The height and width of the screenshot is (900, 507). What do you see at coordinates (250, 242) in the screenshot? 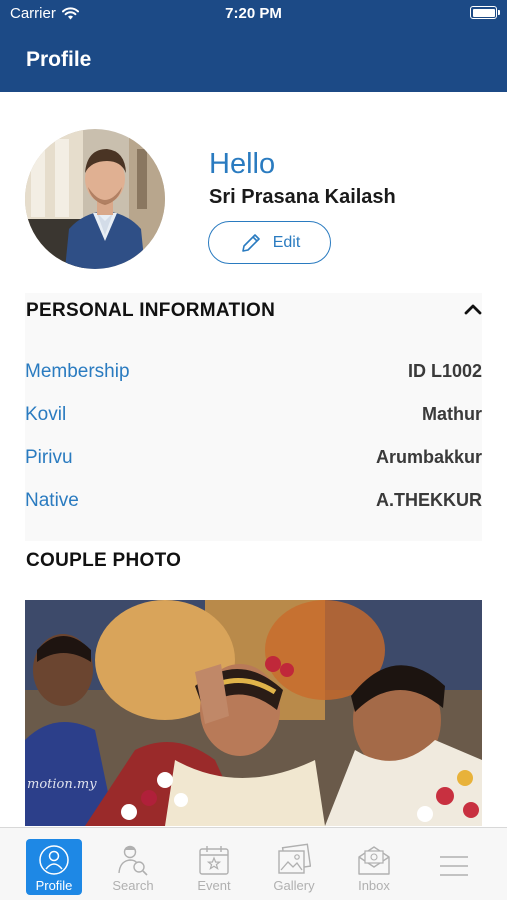
I see `pencil-icon` at bounding box center [250, 242].